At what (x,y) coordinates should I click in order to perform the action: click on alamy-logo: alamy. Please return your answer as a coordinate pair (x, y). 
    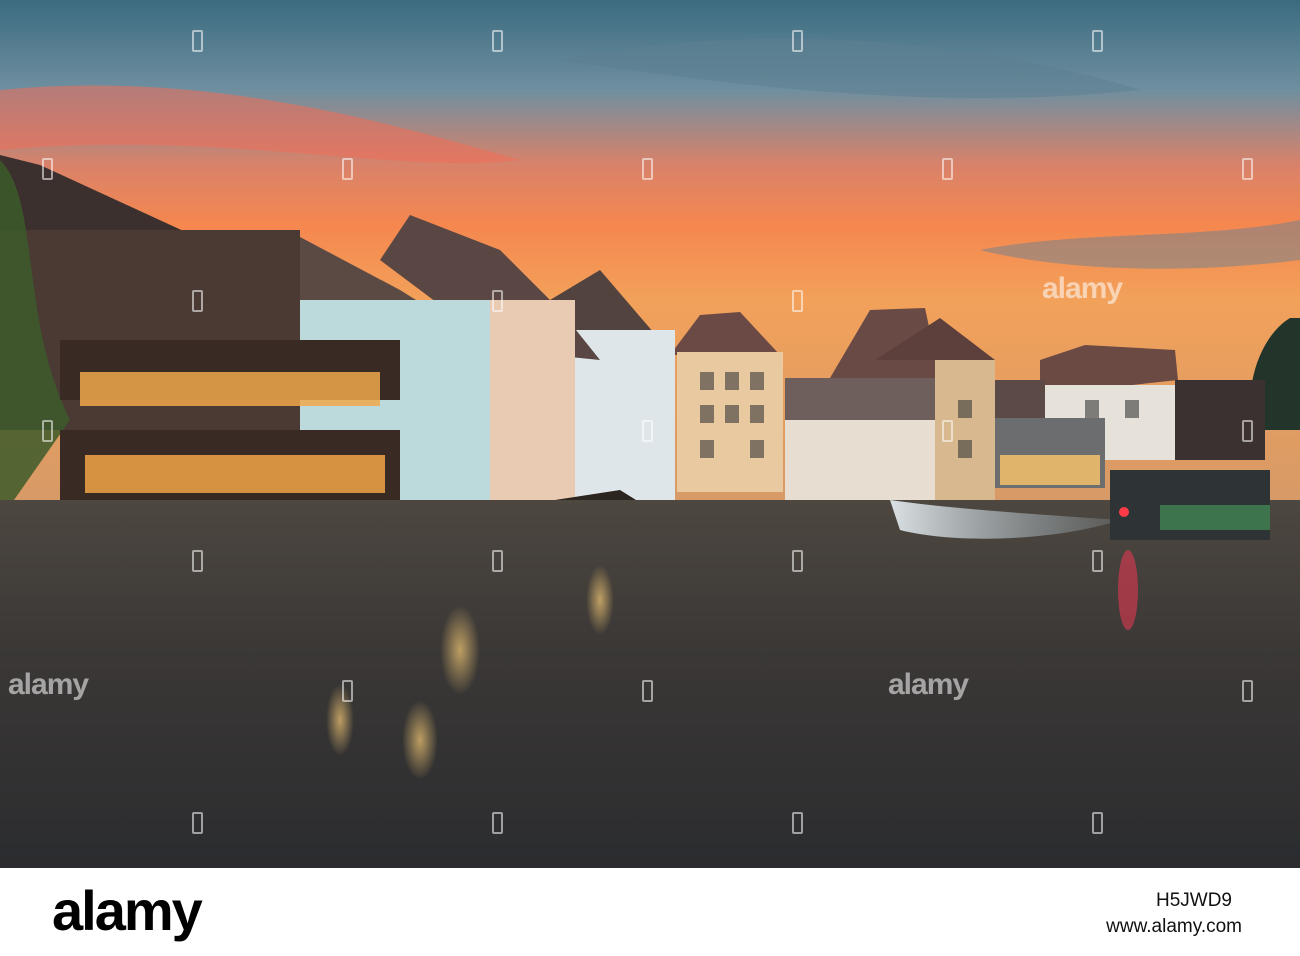
    Looking at the image, I should click on (127, 910).